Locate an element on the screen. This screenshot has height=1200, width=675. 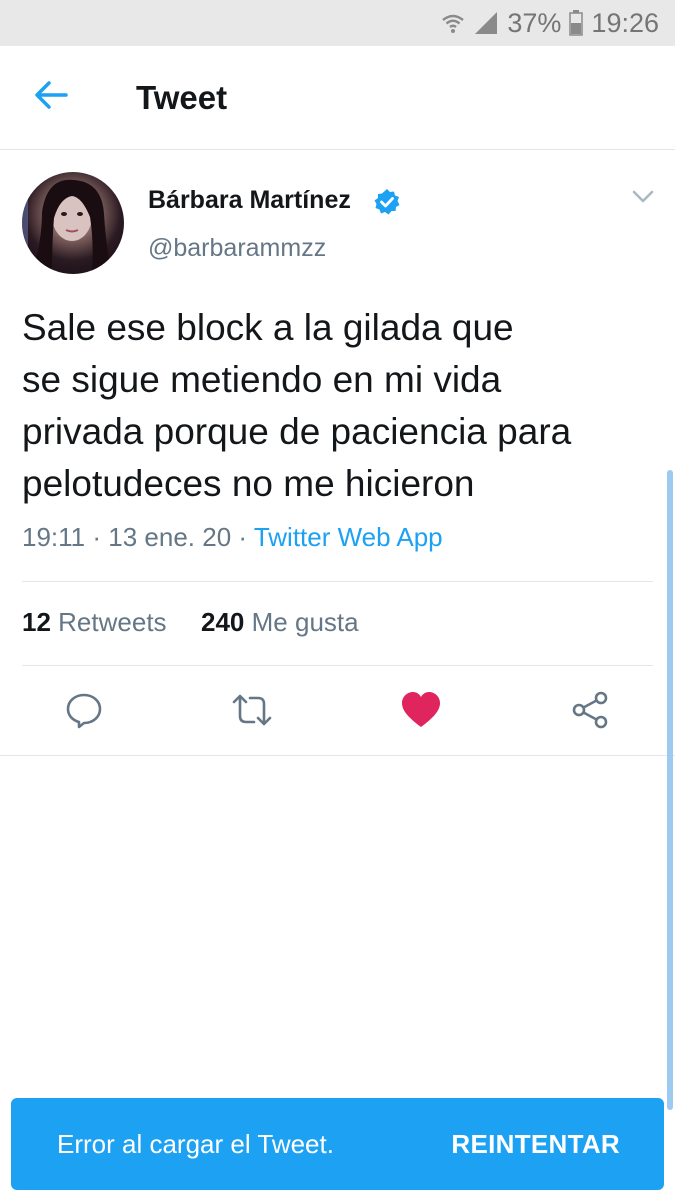
verified-badge-icon is located at coordinates (387, 204).